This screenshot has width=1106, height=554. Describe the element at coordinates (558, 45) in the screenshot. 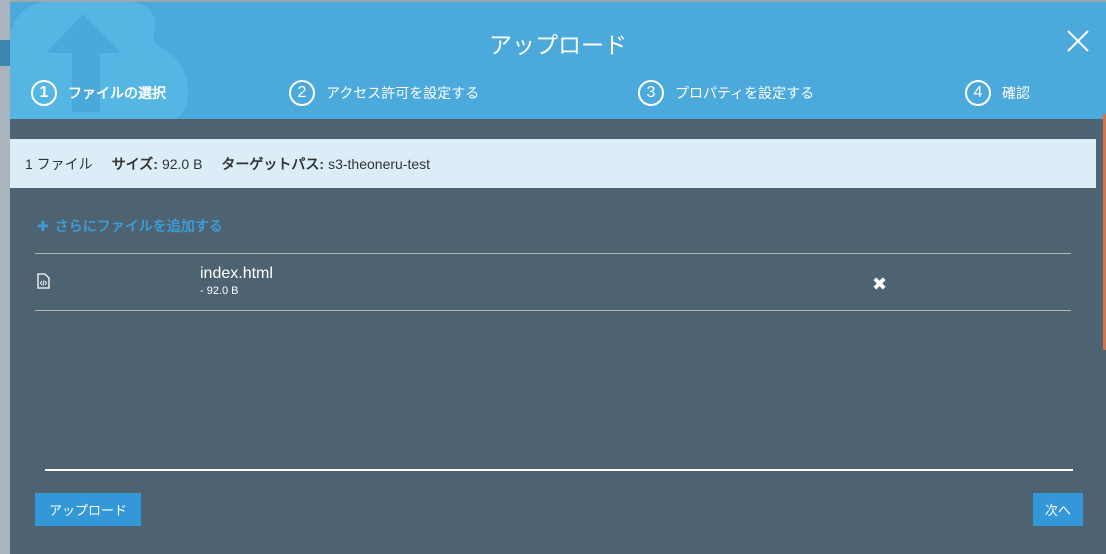

I see `modal-title: アップロード` at that location.